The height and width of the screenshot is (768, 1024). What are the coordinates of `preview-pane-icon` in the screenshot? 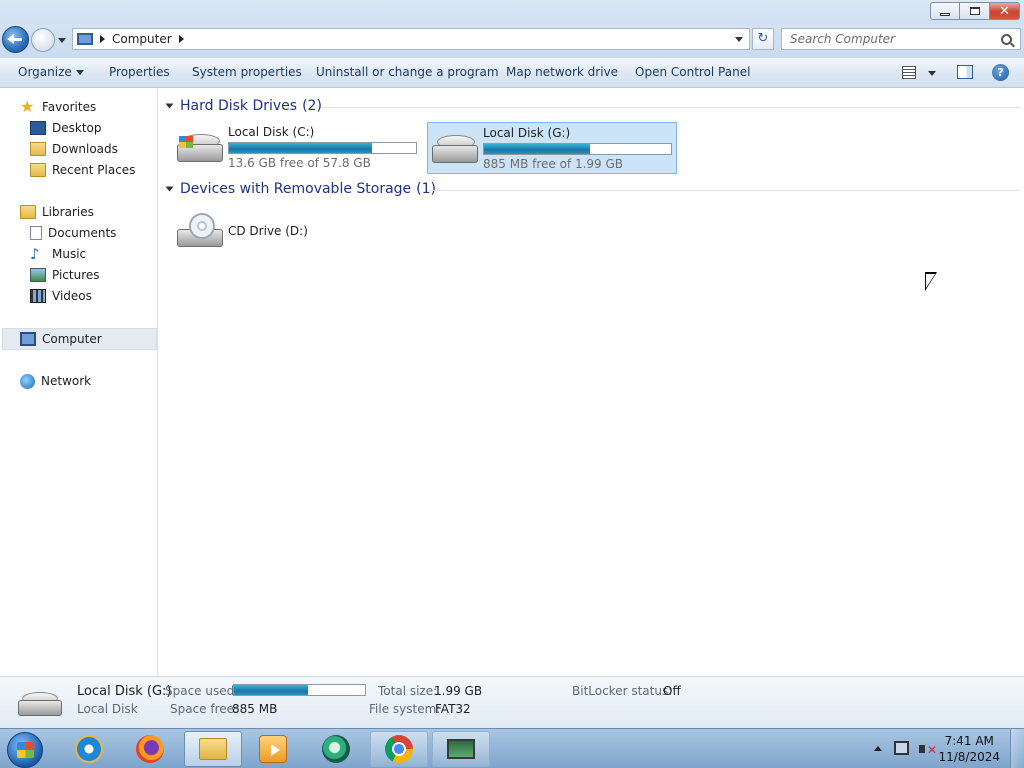 It's located at (965, 72).